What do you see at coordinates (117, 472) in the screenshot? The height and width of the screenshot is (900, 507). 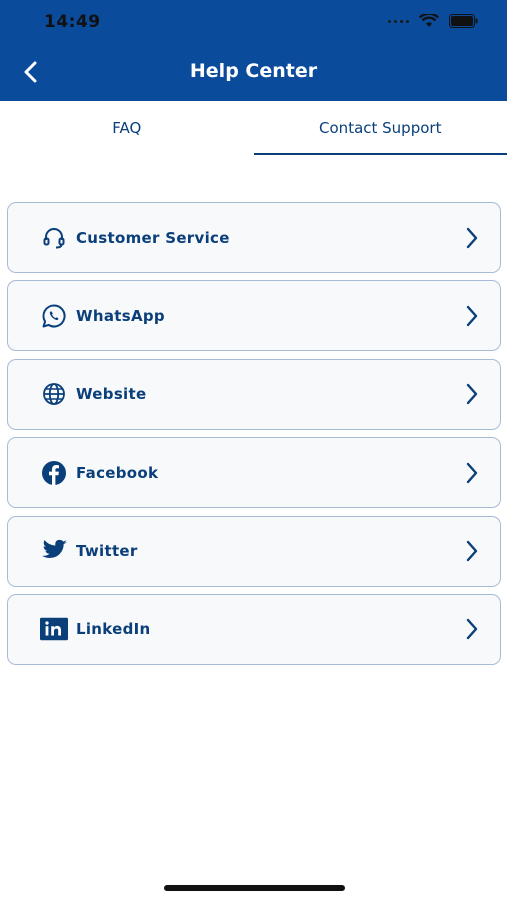 I see `contact-item-label: Facebook` at bounding box center [117, 472].